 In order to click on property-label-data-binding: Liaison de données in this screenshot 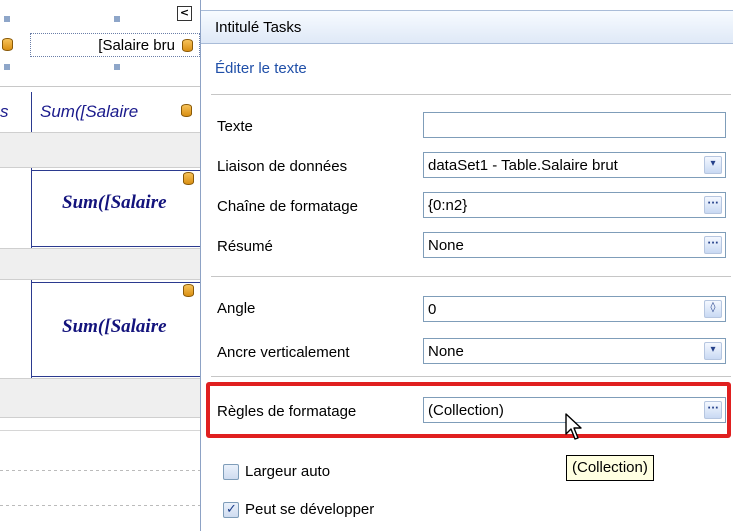, I will do `click(282, 166)`.